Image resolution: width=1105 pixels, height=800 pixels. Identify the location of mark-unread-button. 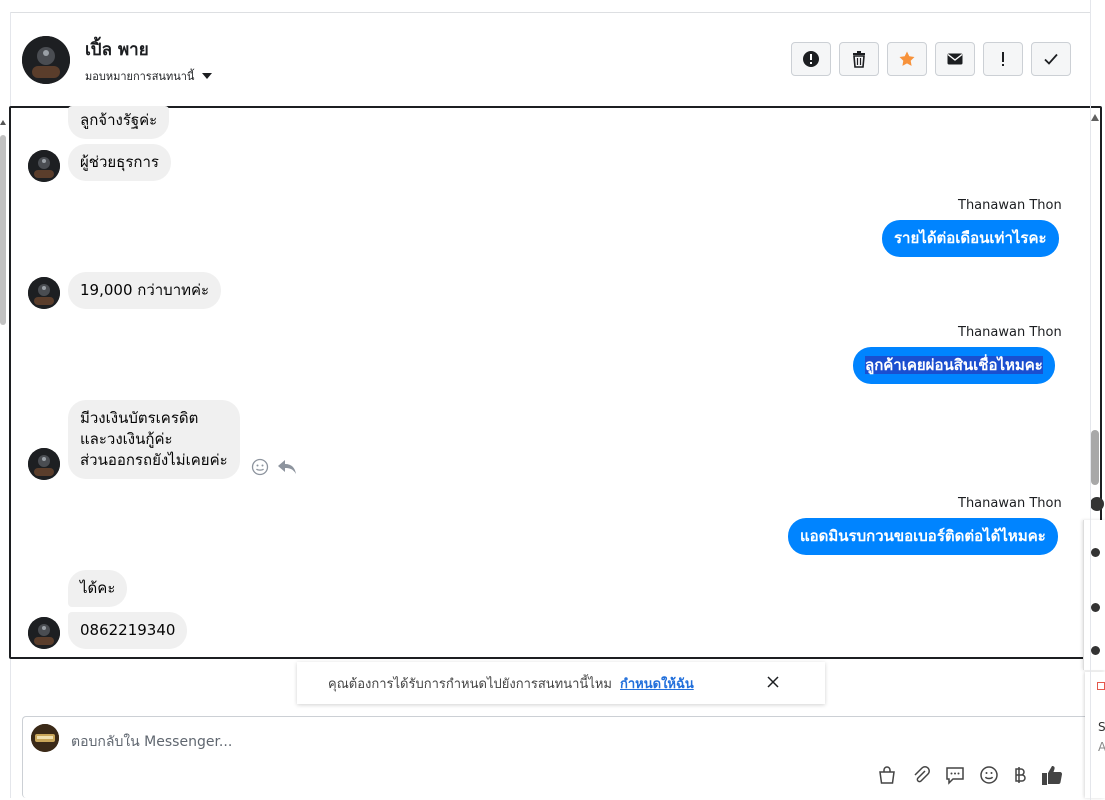
(955, 59).